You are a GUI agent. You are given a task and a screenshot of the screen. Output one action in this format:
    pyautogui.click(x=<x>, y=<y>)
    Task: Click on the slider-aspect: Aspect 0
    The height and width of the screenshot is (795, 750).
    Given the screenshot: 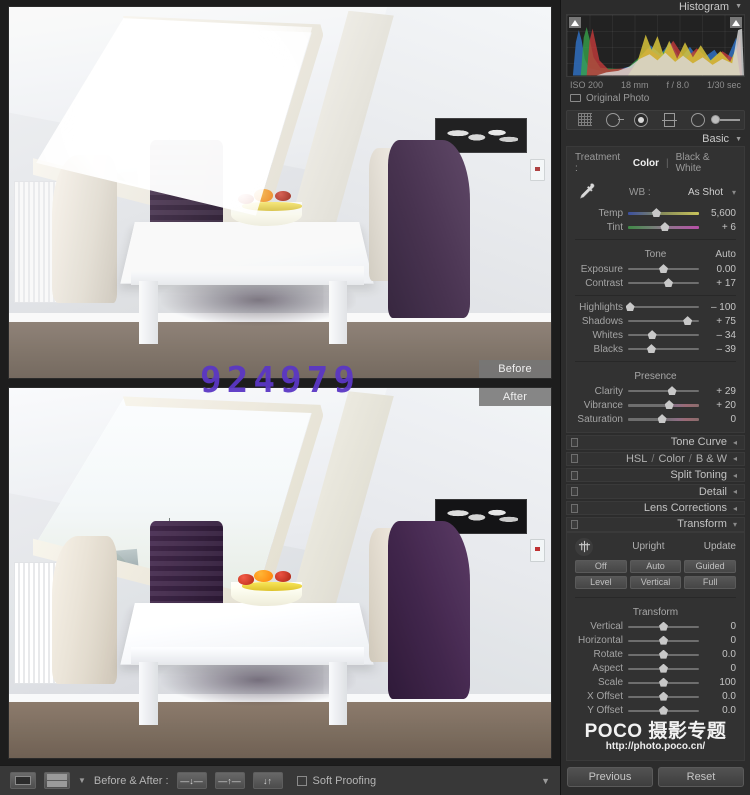 What is the action you would take?
    pyautogui.click(x=655, y=669)
    